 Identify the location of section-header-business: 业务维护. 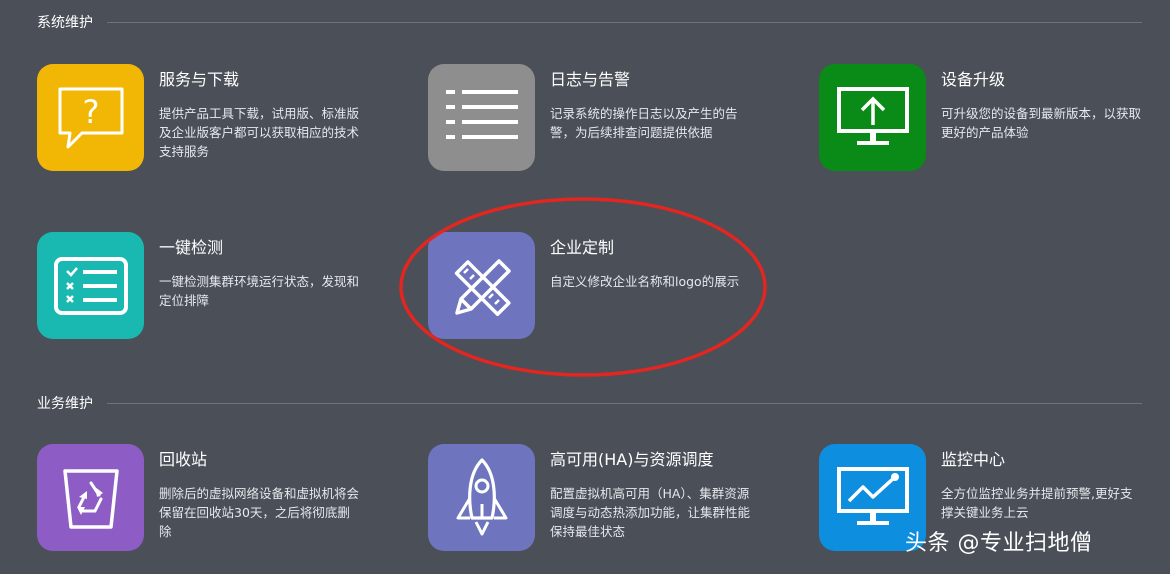
(589, 403).